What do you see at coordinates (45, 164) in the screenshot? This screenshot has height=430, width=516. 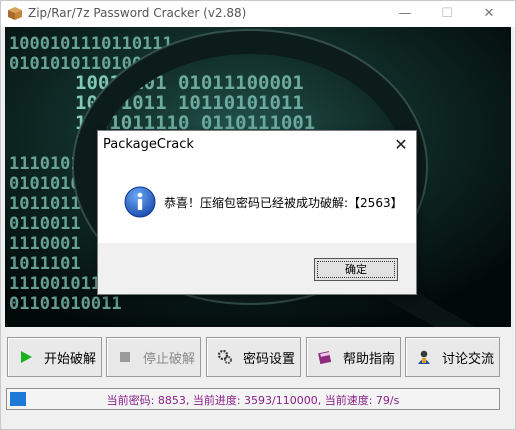 I see `binary-row: 1110101` at bounding box center [45, 164].